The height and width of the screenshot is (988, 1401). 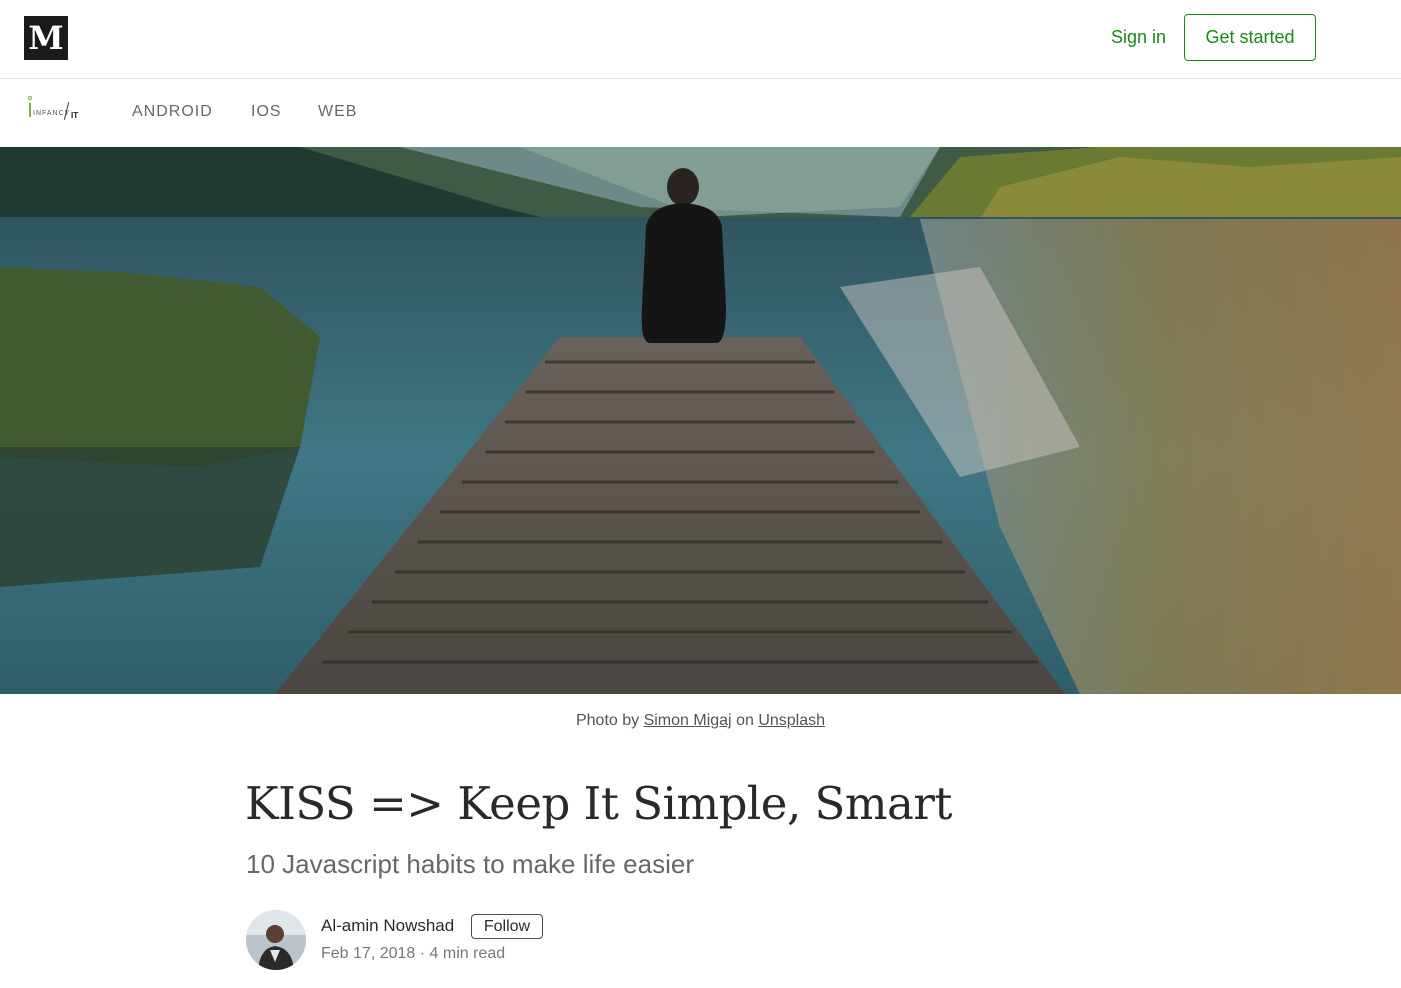 What do you see at coordinates (507, 926) in the screenshot?
I see `follow-button: Follow` at bounding box center [507, 926].